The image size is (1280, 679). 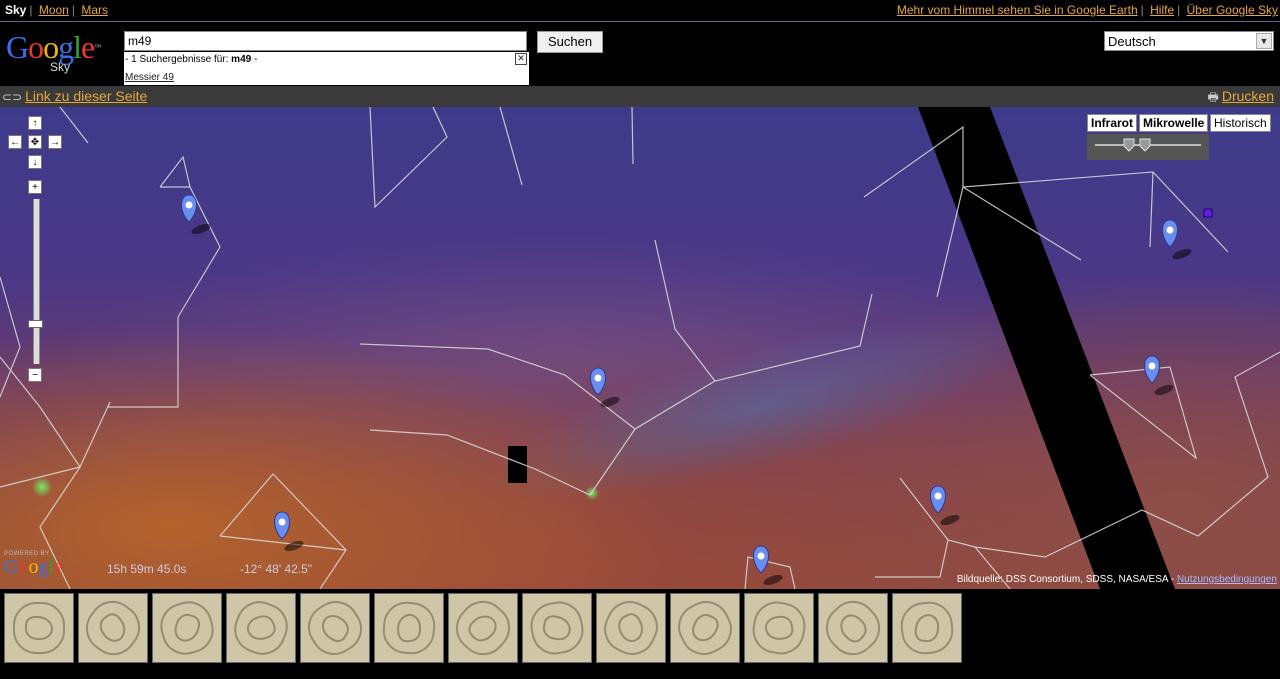 What do you see at coordinates (1240, 123) in the screenshot?
I see `layer-historical-button: Historisch` at bounding box center [1240, 123].